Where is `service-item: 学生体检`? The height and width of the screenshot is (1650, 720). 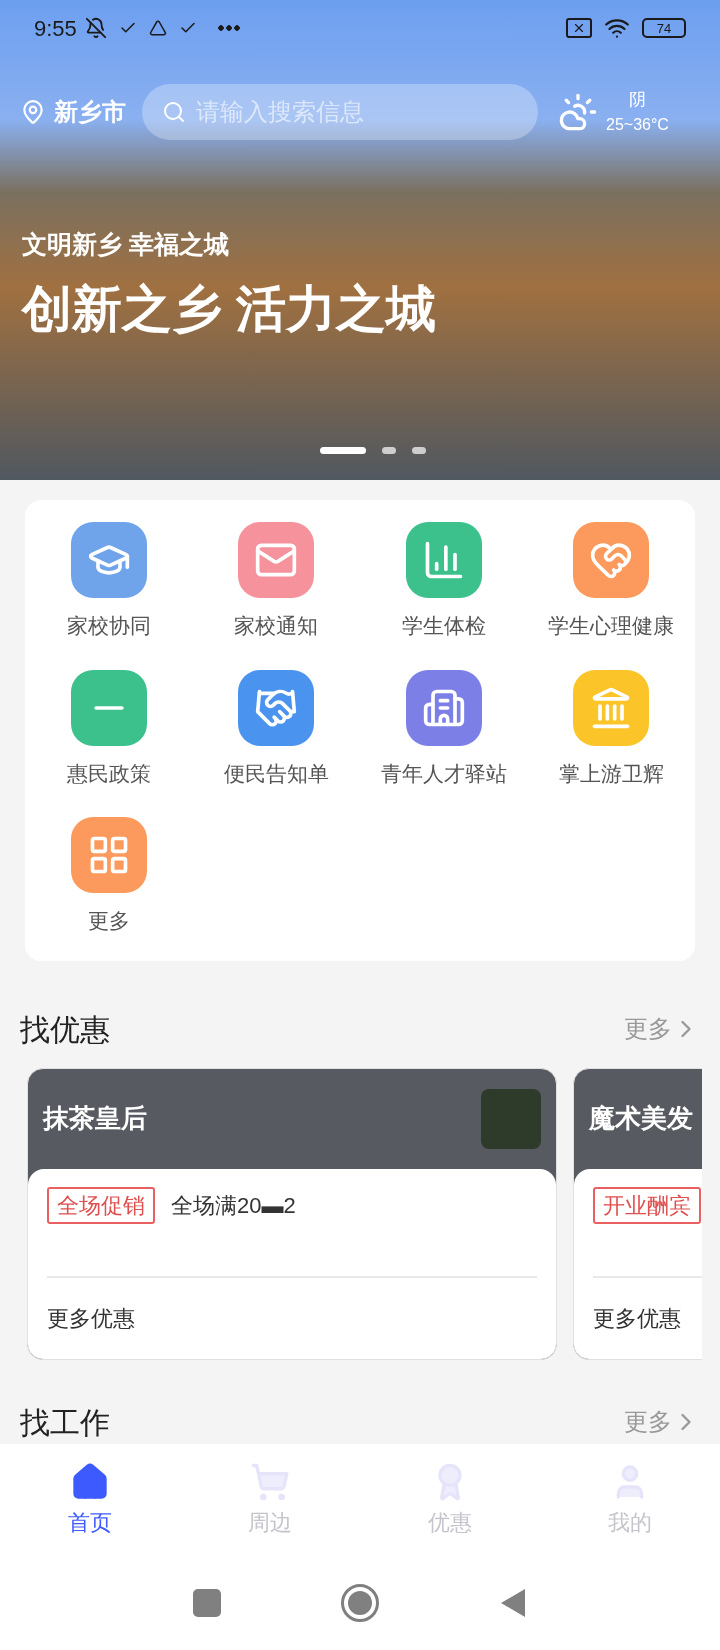 service-item: 学生体检 is located at coordinates (444, 582).